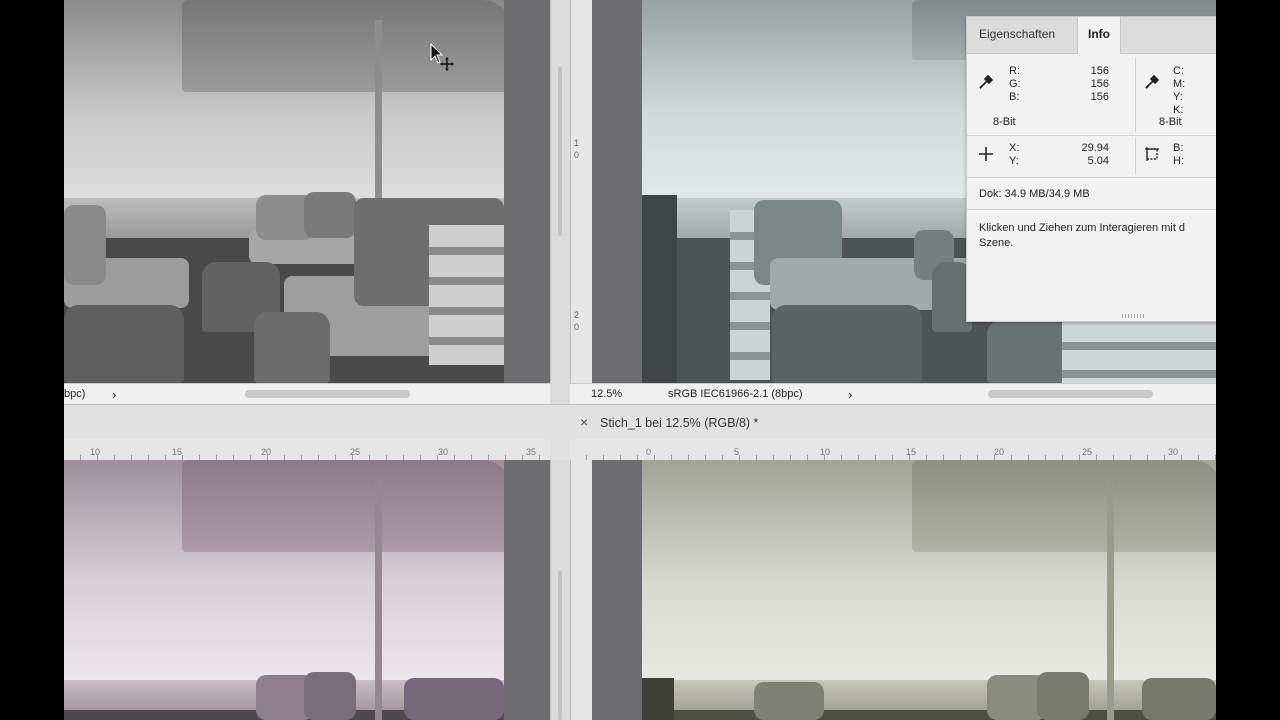 The image size is (1280, 720). I want to click on cmyk-label-m: M:, so click(1179, 84).